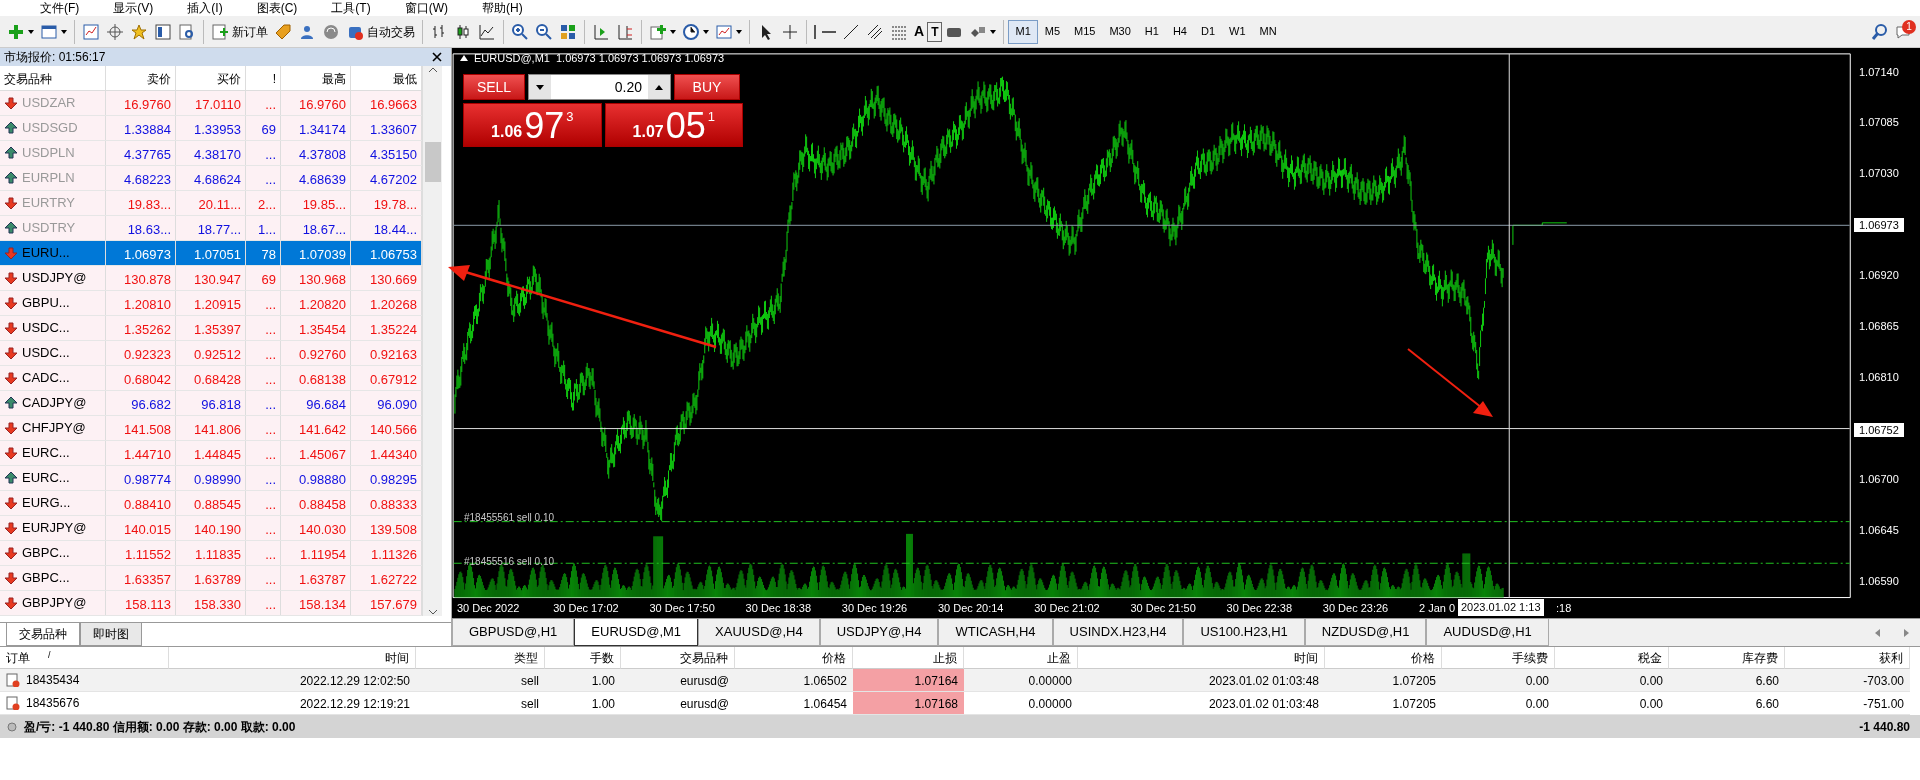 The height and width of the screenshot is (780, 1920). What do you see at coordinates (211, 353) in the screenshot?
I see `market-row: USDC... 0.92323 0.92512 ... 0.92760 0.92163` at bounding box center [211, 353].